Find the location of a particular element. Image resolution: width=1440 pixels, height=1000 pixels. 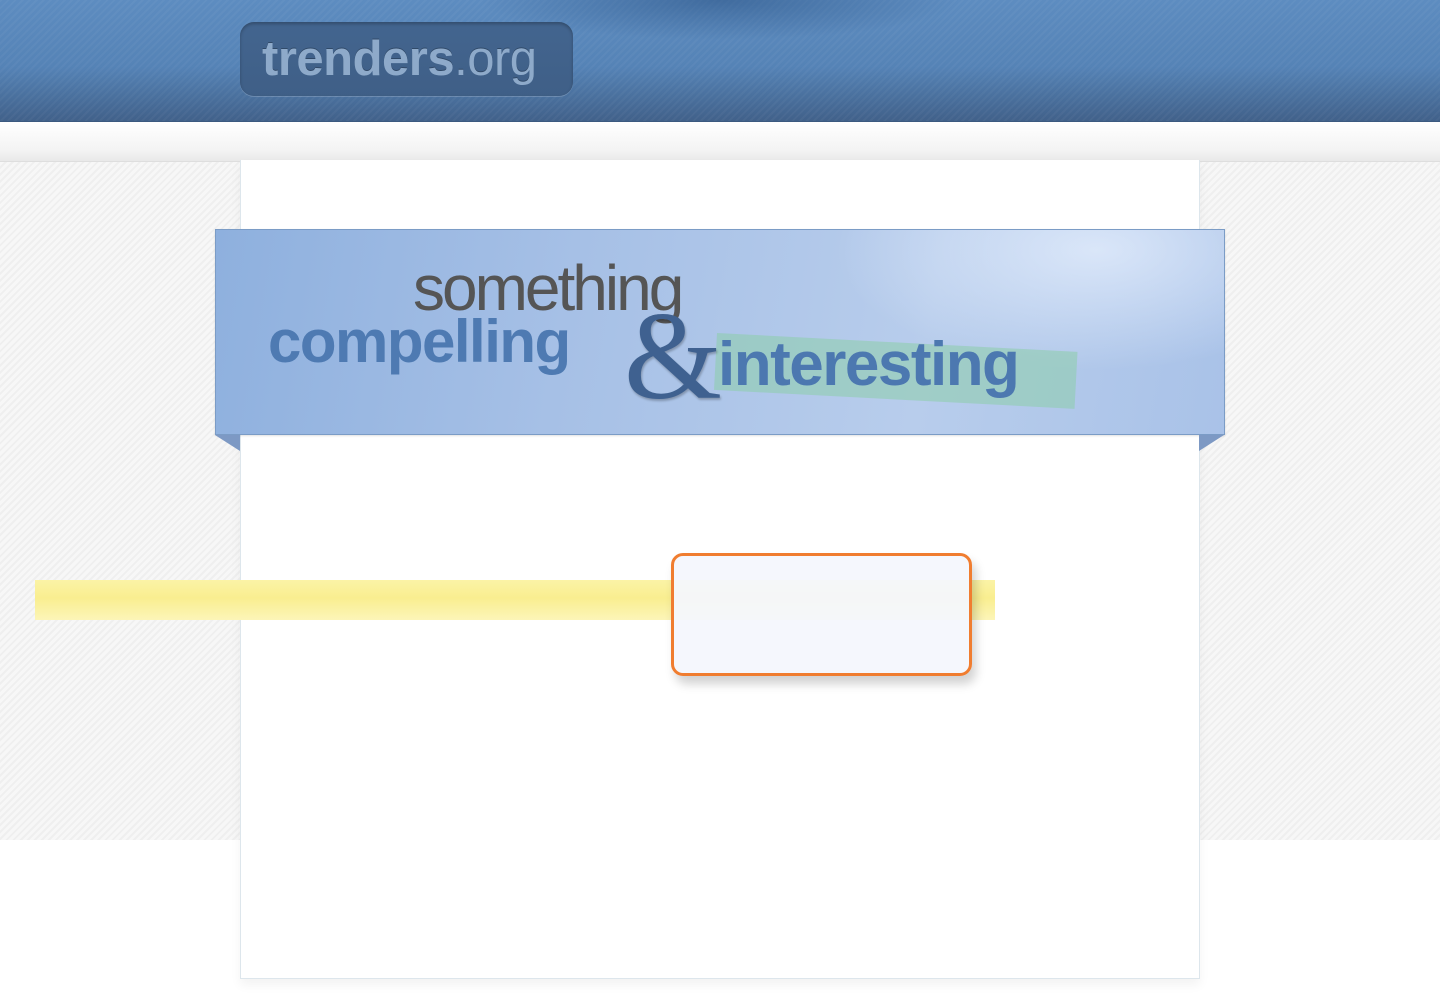

banner-fold-left is located at coordinates (227, 443).